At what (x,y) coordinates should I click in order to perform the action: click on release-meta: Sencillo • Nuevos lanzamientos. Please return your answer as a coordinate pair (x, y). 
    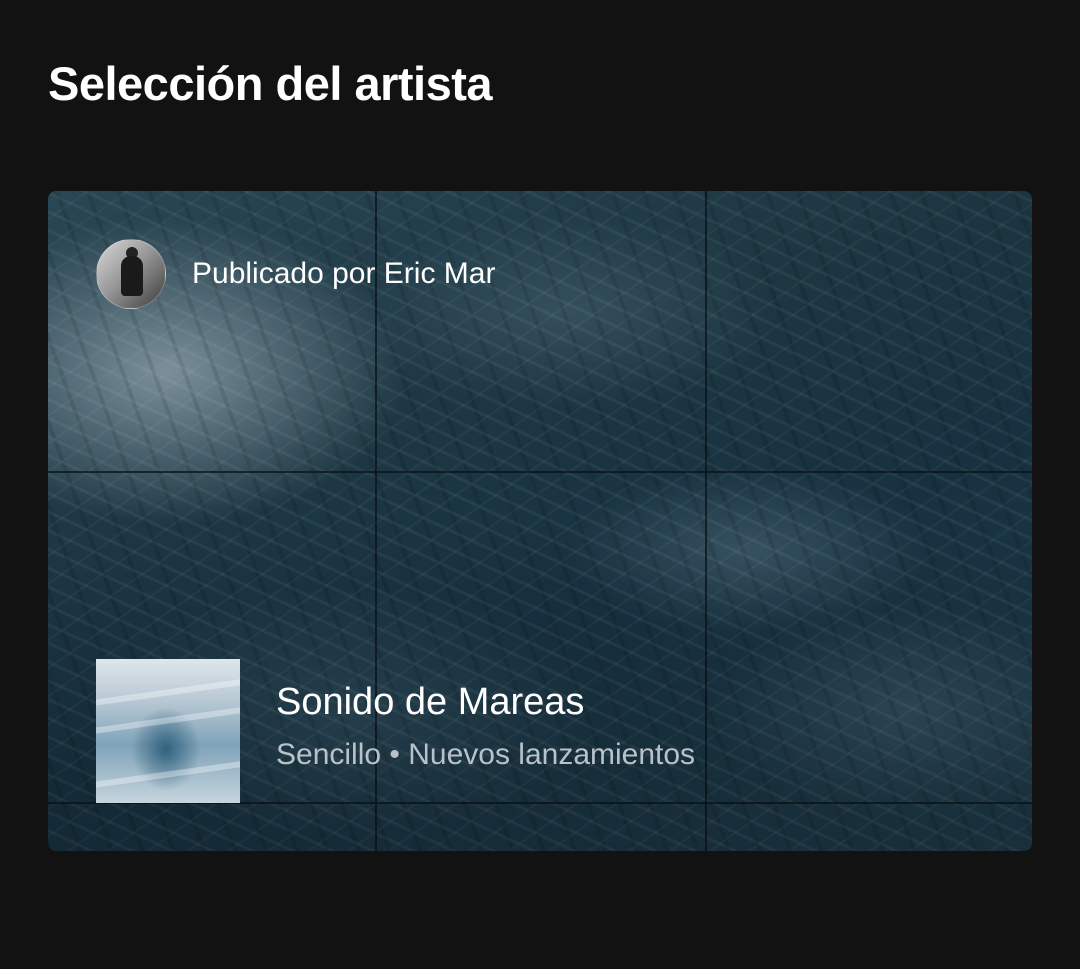
    Looking at the image, I should click on (486, 754).